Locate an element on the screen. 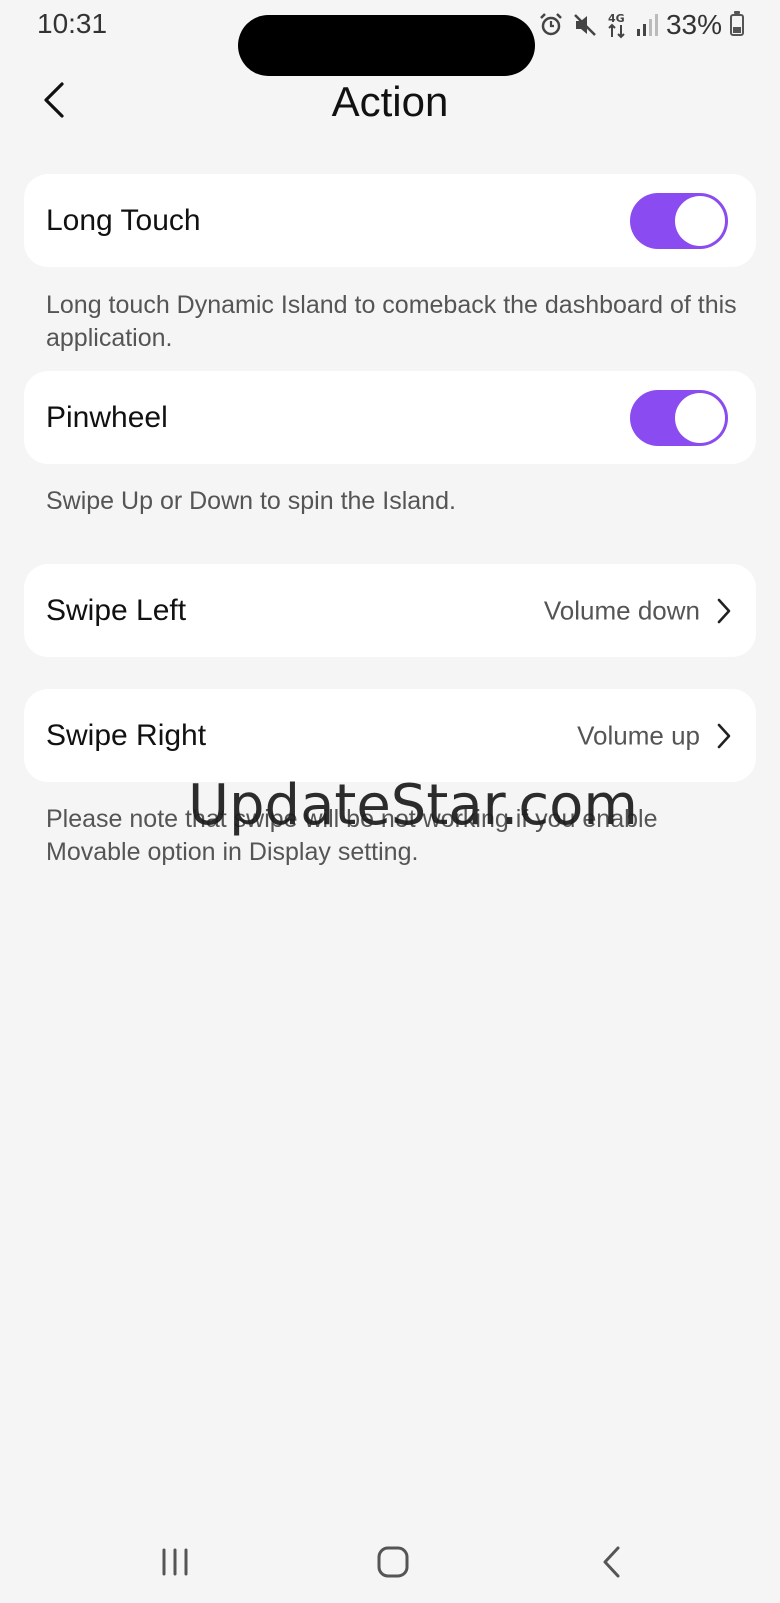  system-back-button is located at coordinates (612, 1562).